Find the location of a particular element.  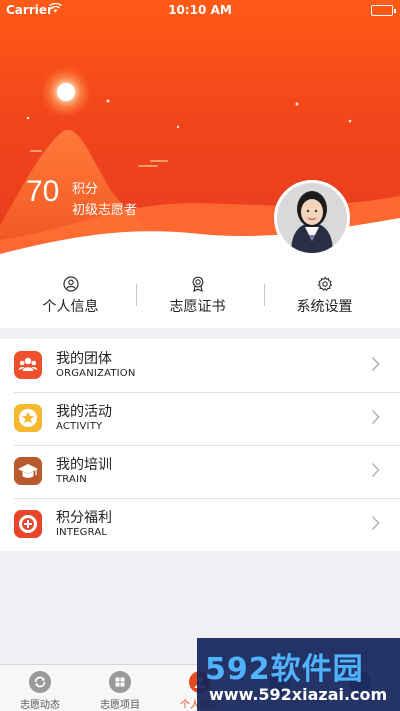

menu-item-activity: 我的活动 ACTIVITY is located at coordinates (200, 418).